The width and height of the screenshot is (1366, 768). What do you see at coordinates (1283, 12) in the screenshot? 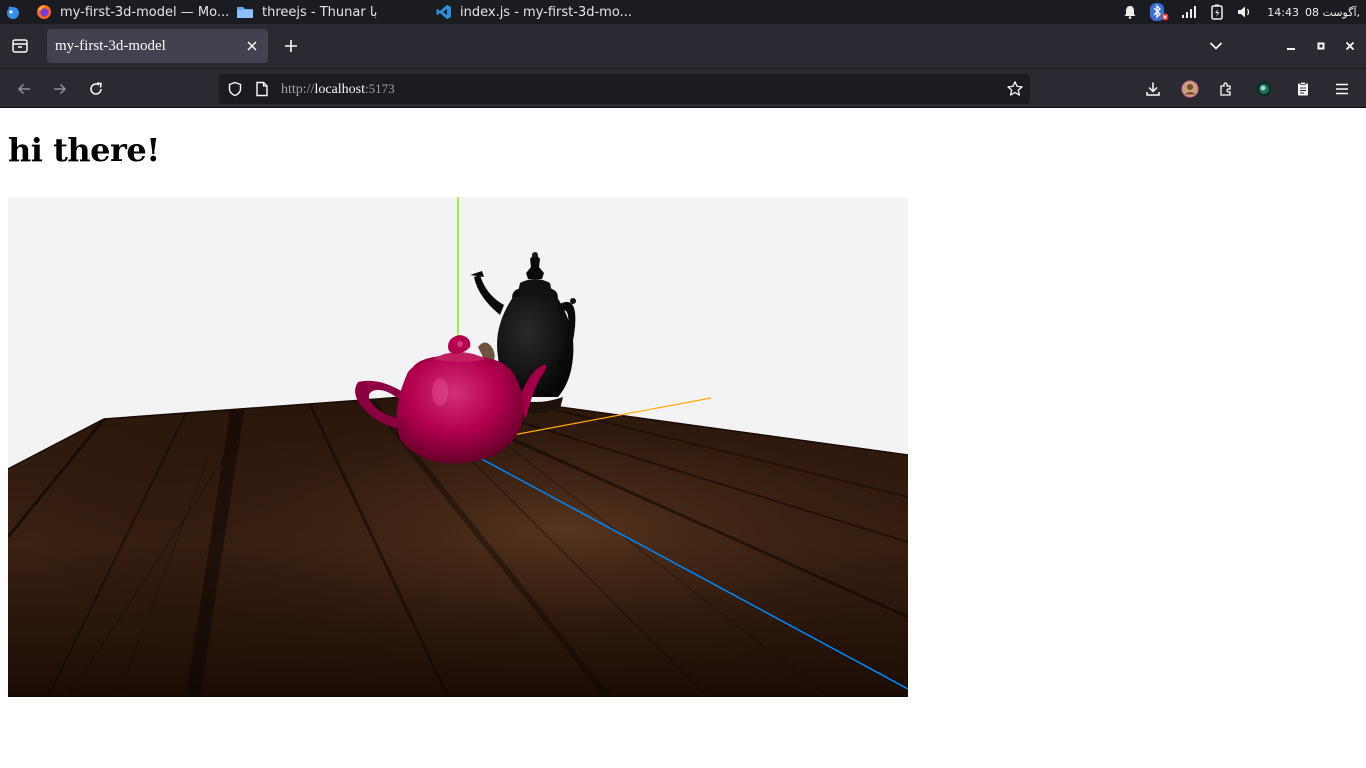
I see `clock: 14:43` at bounding box center [1283, 12].